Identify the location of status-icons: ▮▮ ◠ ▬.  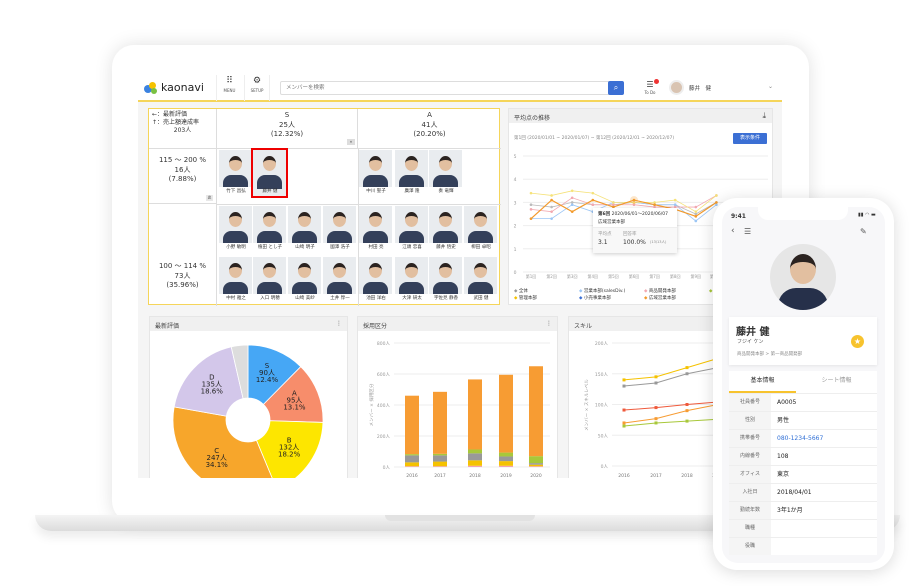
(867, 215).